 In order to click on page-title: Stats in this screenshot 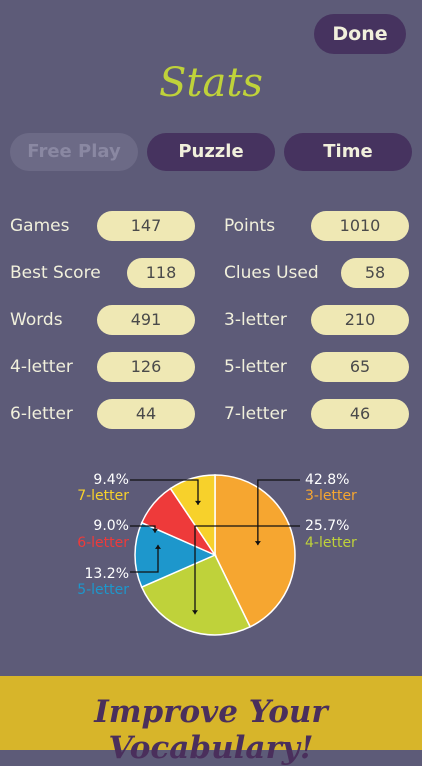, I will do `click(211, 83)`.